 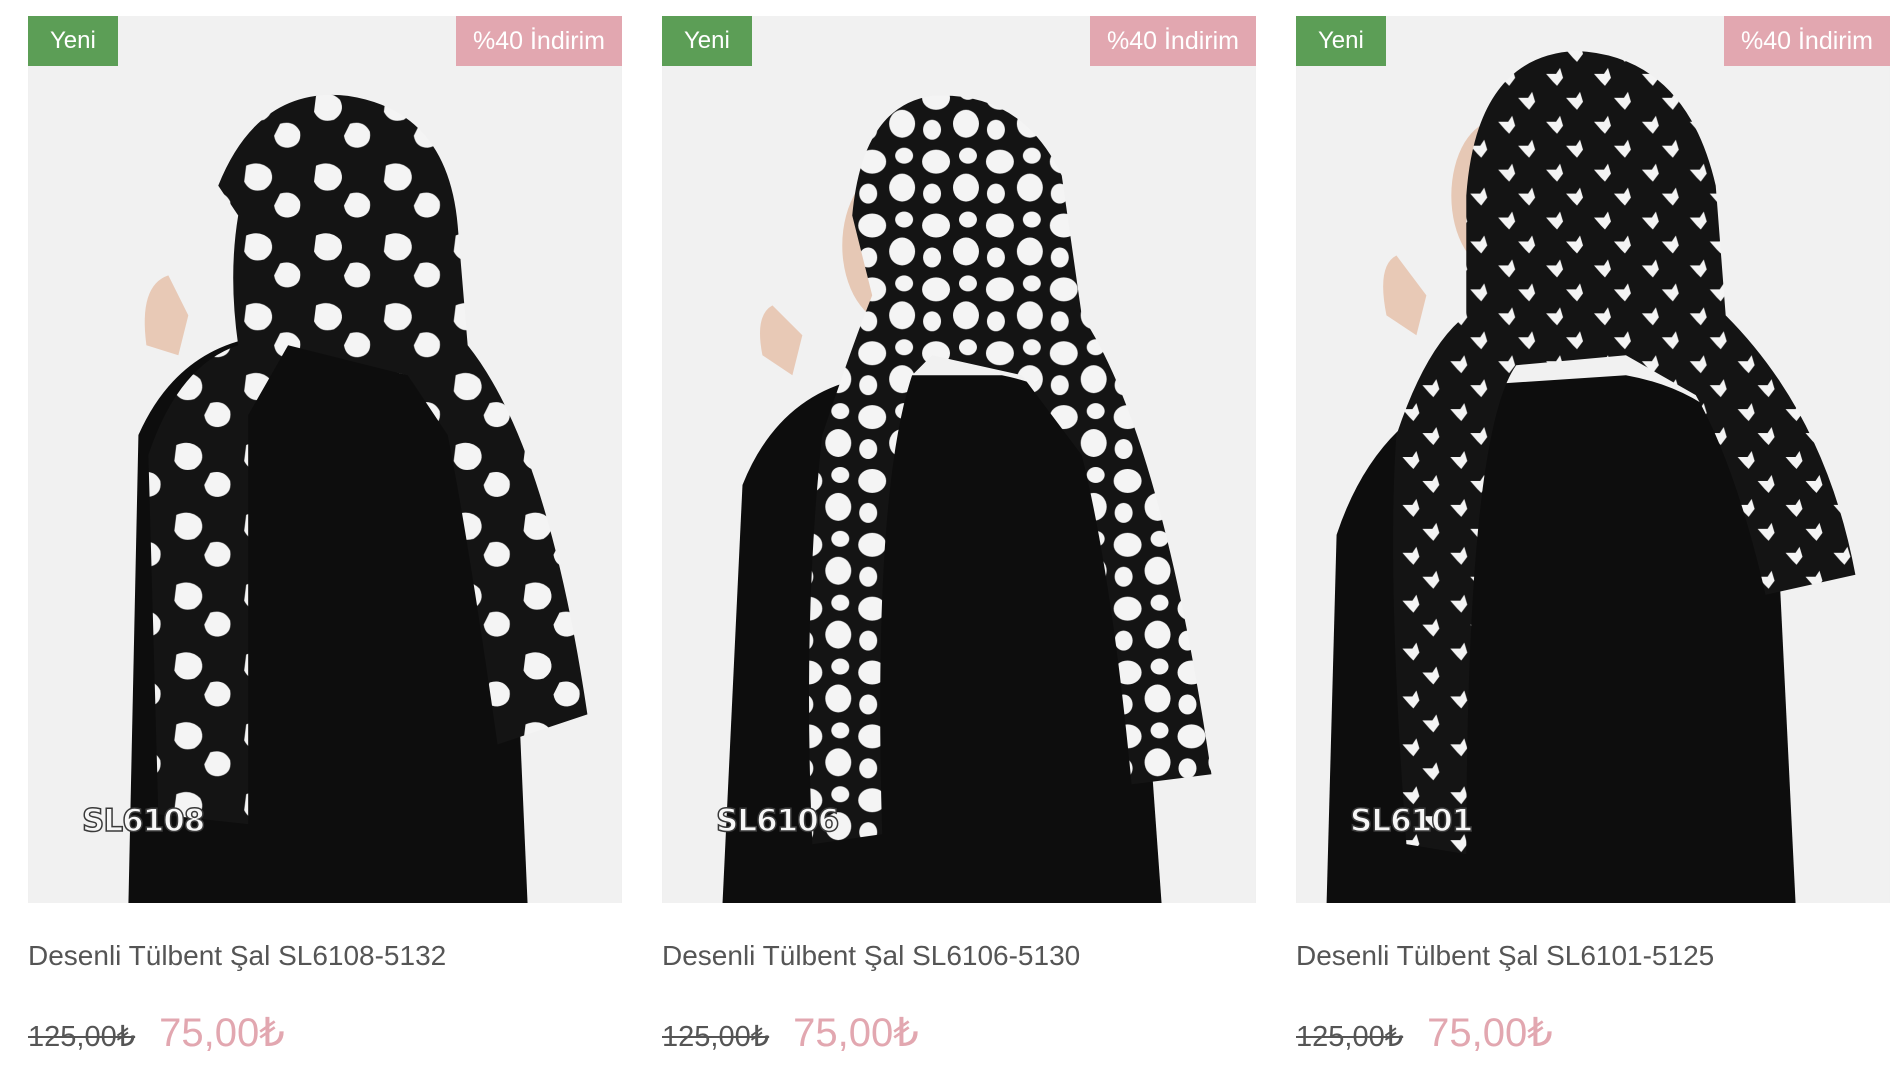 I want to click on image-product-code: SL6106, so click(x=777, y=821).